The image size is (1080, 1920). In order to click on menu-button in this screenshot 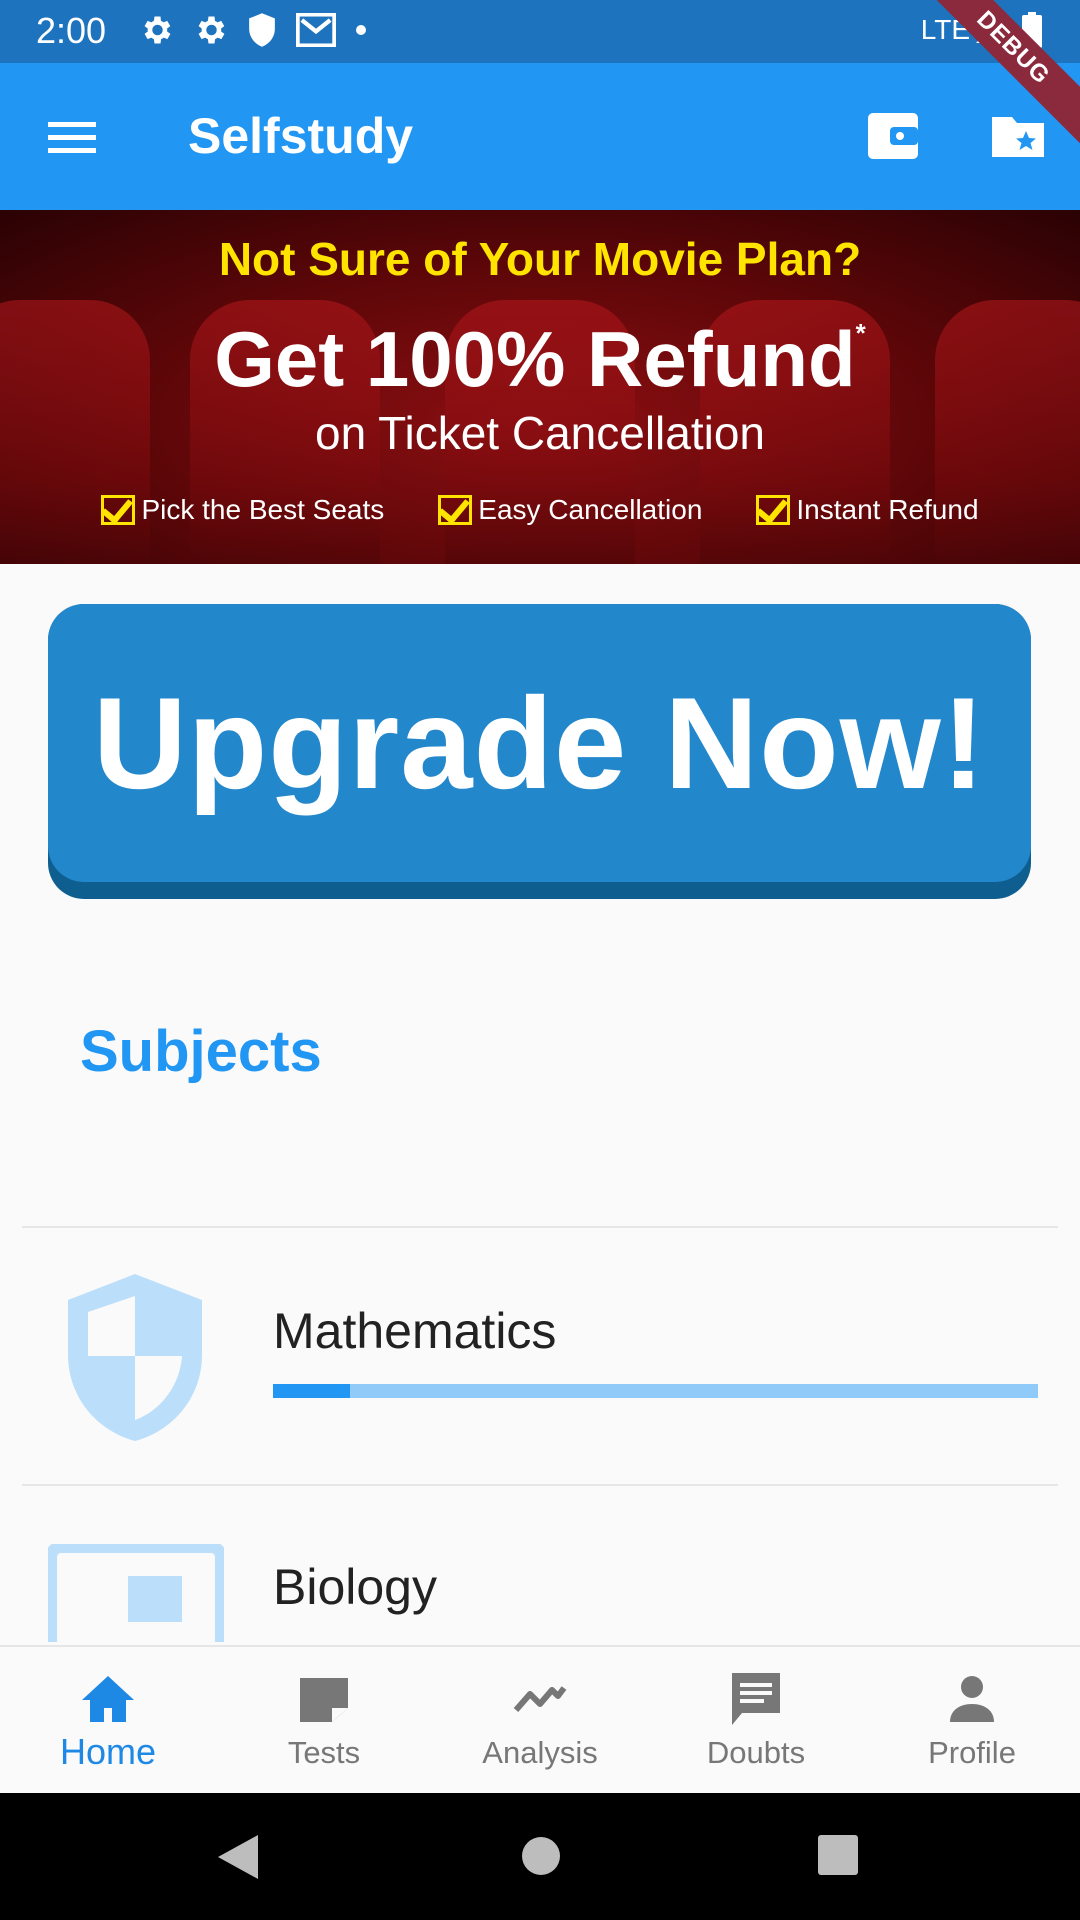, I will do `click(72, 137)`.